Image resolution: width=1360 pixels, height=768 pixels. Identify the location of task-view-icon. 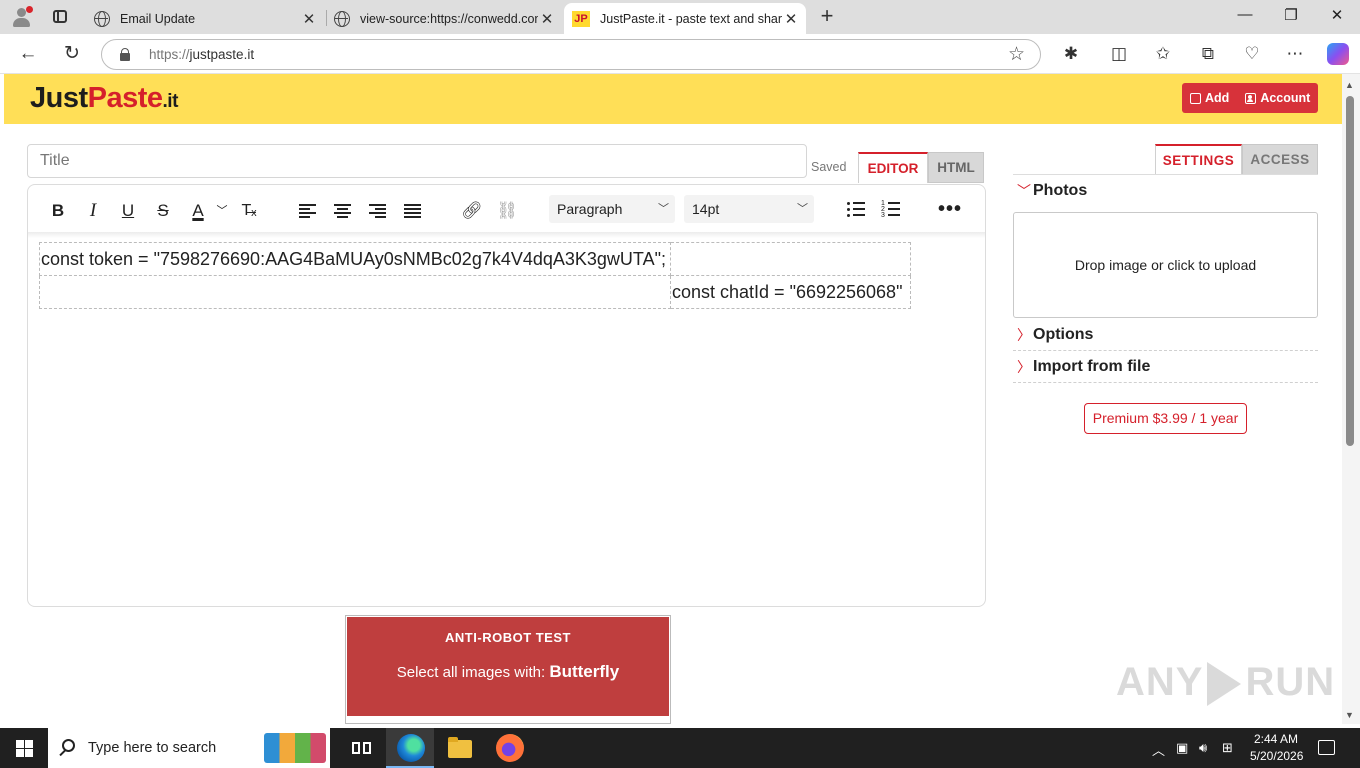
(362, 748).